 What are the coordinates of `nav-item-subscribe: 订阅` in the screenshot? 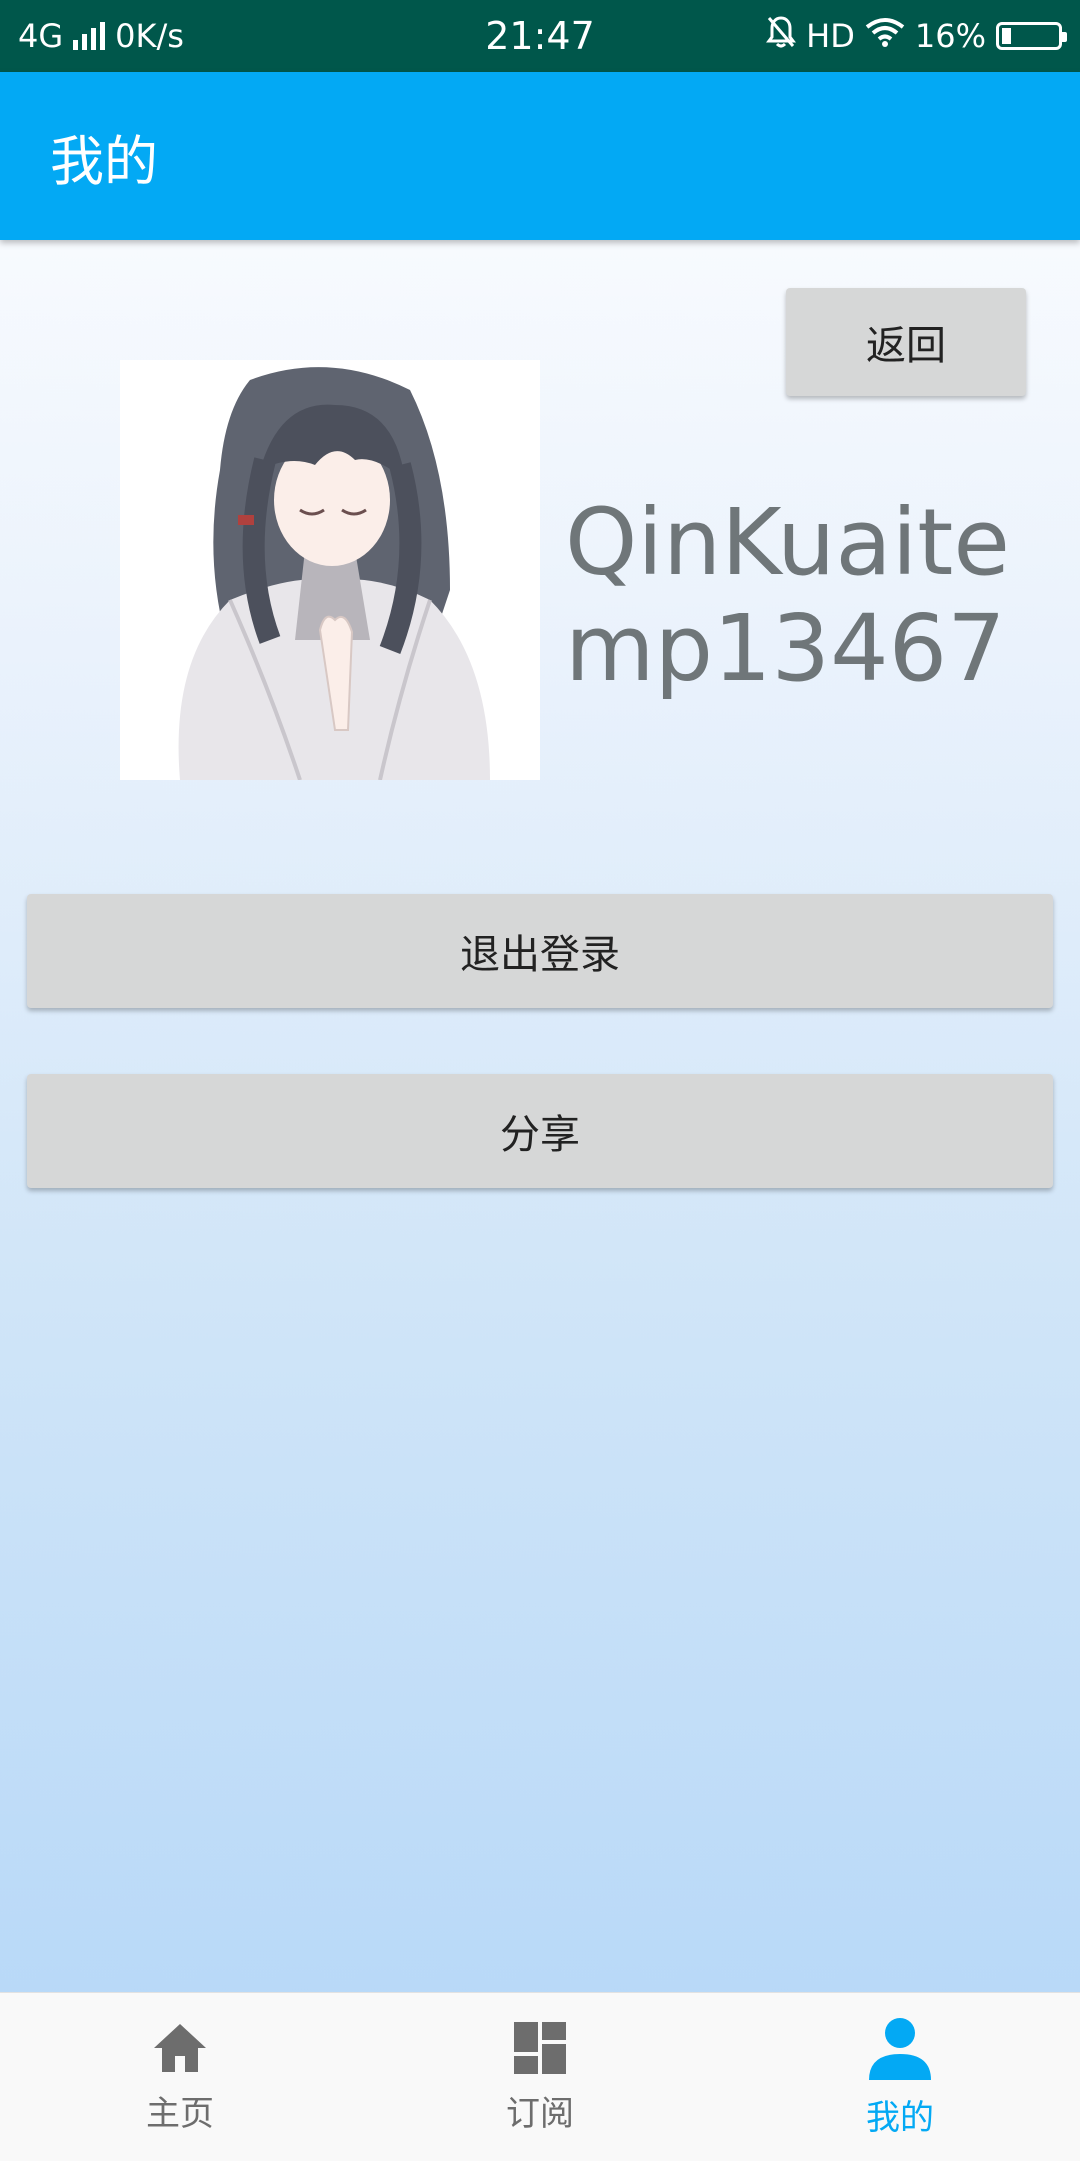 It's located at (540, 2077).